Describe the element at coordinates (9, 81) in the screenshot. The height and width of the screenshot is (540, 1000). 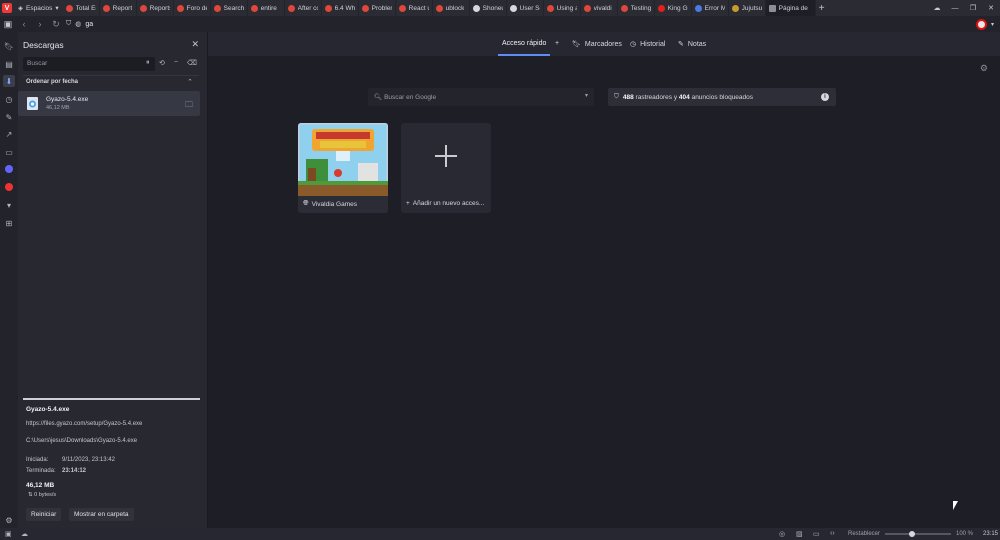
I see `downloads-icon: ⬇` at that location.